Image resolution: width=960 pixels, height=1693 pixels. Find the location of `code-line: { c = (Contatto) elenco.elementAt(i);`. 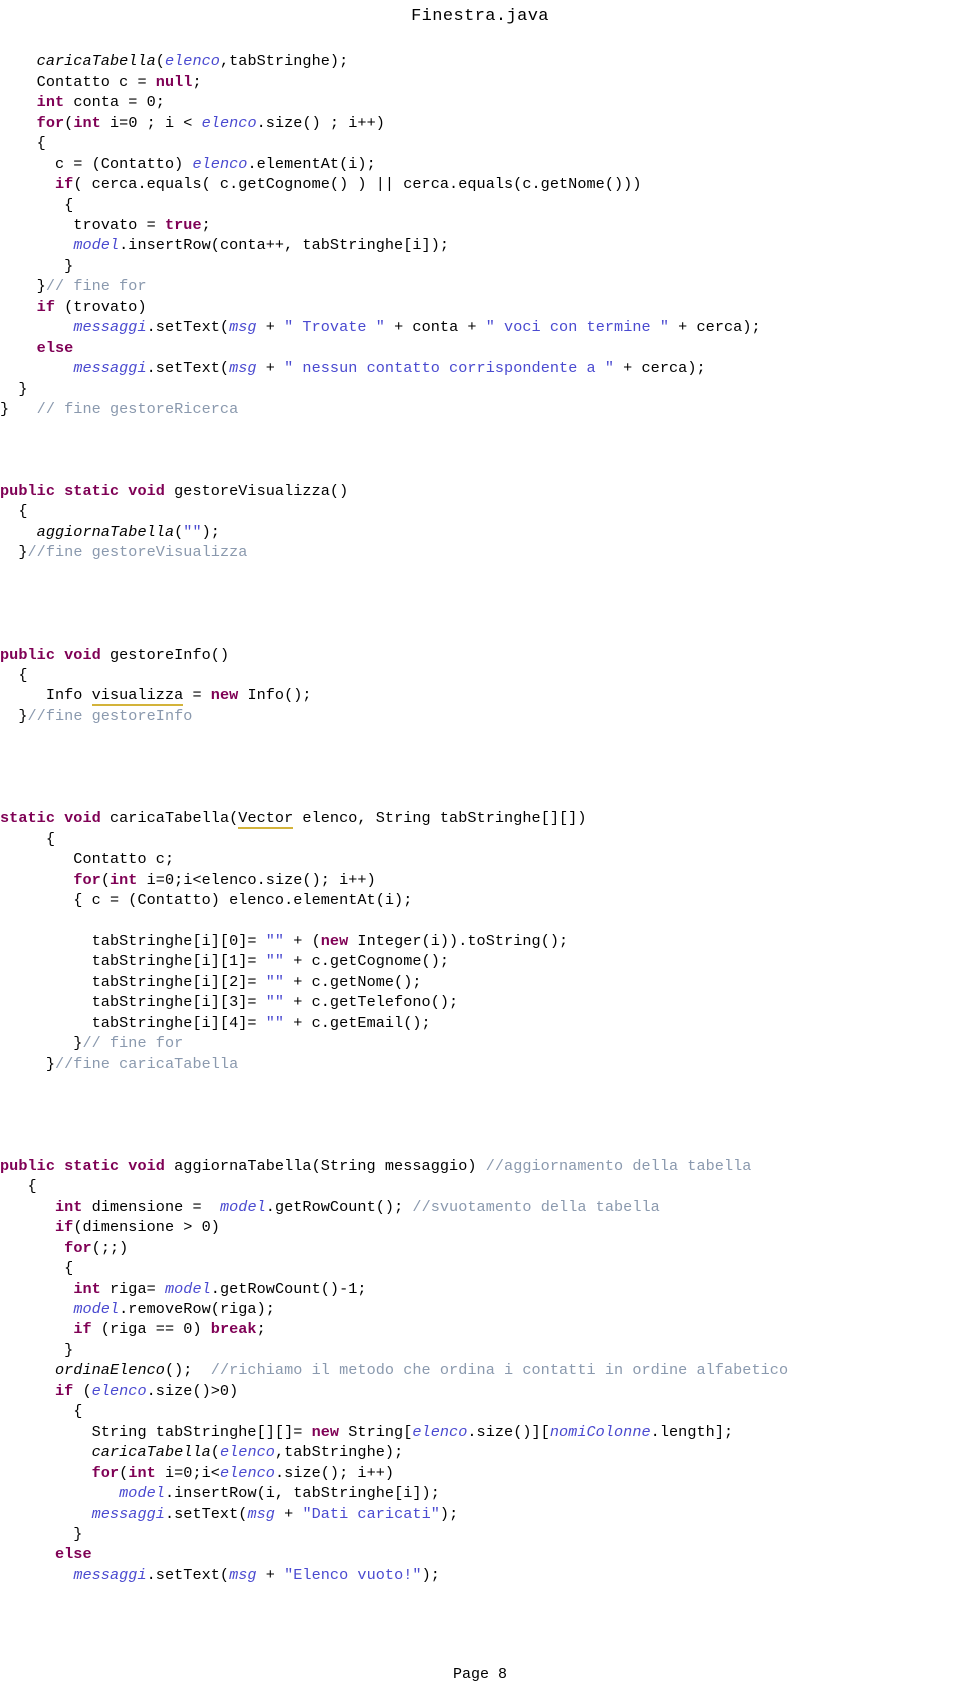

code-line: { c = (Contatto) elenco.elementAt(i); is located at coordinates (480, 900).